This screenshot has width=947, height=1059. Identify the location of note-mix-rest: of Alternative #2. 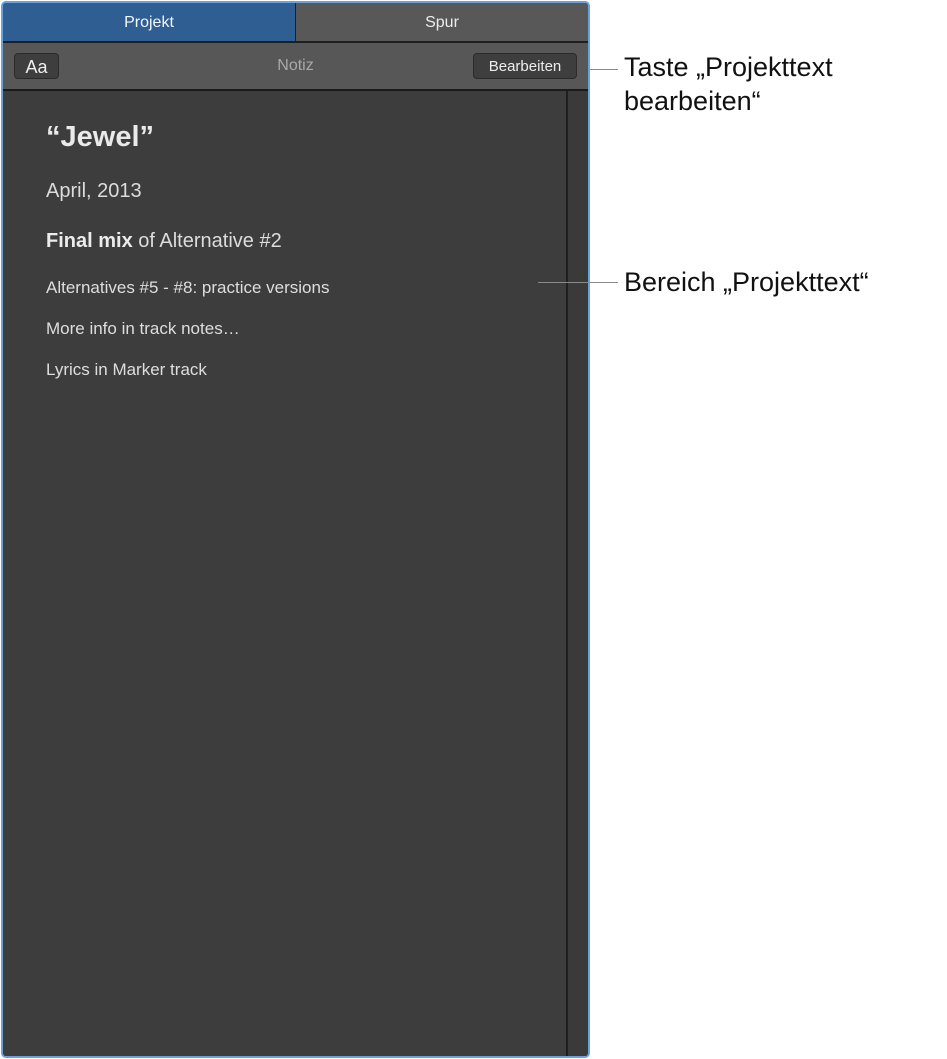
(207, 241).